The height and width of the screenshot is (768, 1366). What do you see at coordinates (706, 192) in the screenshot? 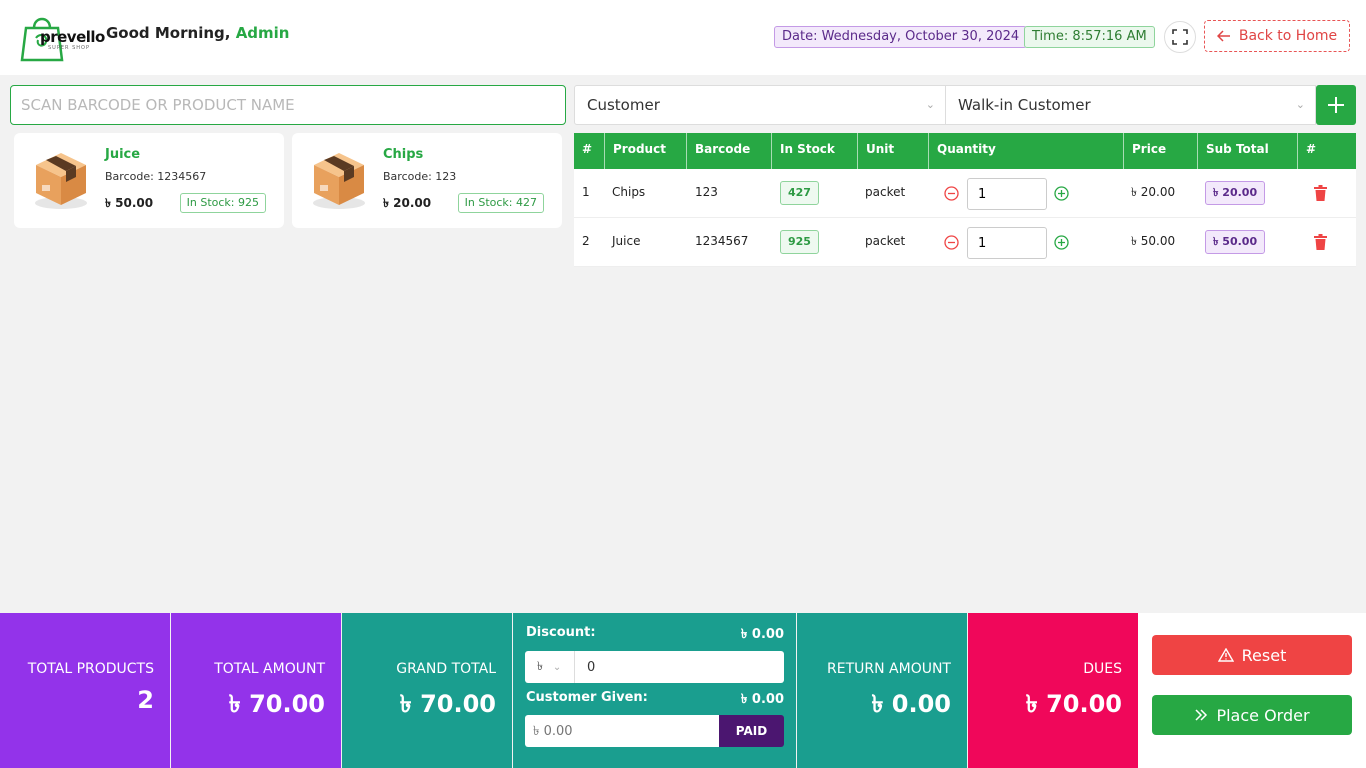
I see `row-barcode: 123` at bounding box center [706, 192].